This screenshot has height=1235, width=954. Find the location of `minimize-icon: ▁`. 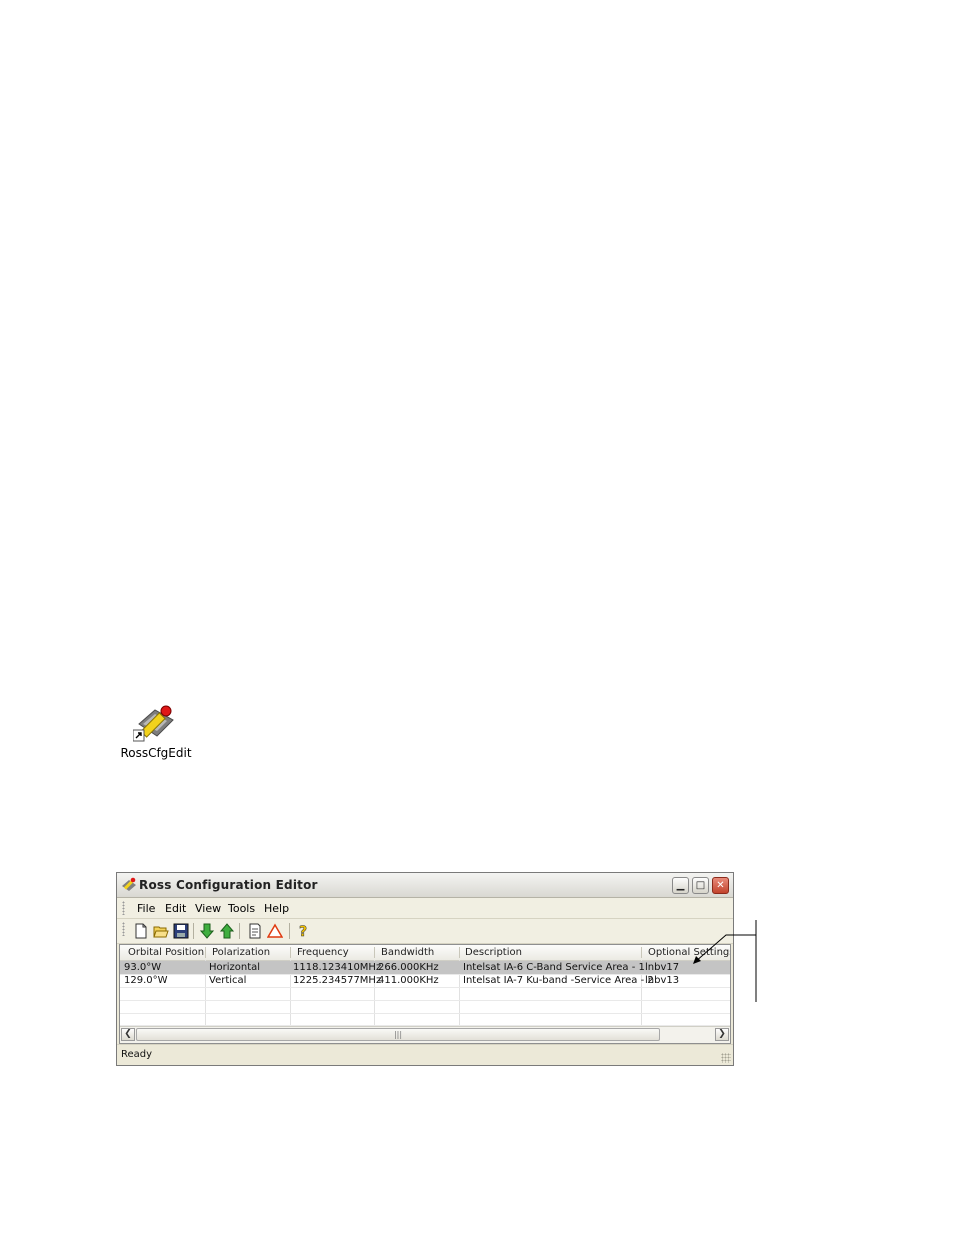

minimize-icon: ▁ is located at coordinates (680, 885).